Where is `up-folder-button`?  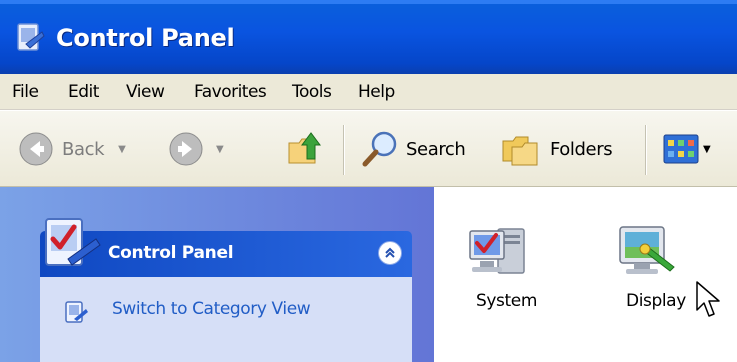
up-folder-button is located at coordinates (306, 149).